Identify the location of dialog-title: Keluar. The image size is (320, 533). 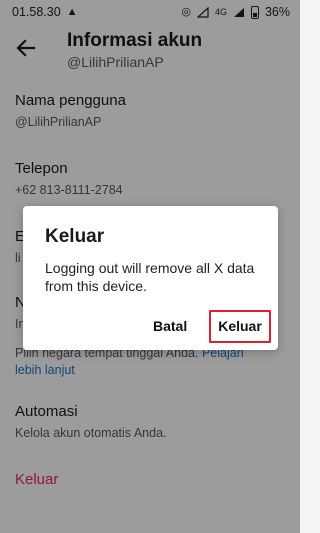
(75, 236).